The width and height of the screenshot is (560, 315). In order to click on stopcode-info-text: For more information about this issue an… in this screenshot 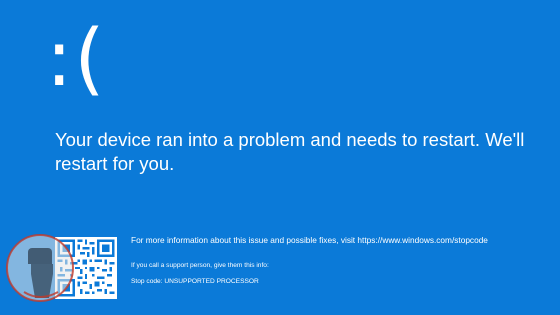, I will do `click(309, 240)`.